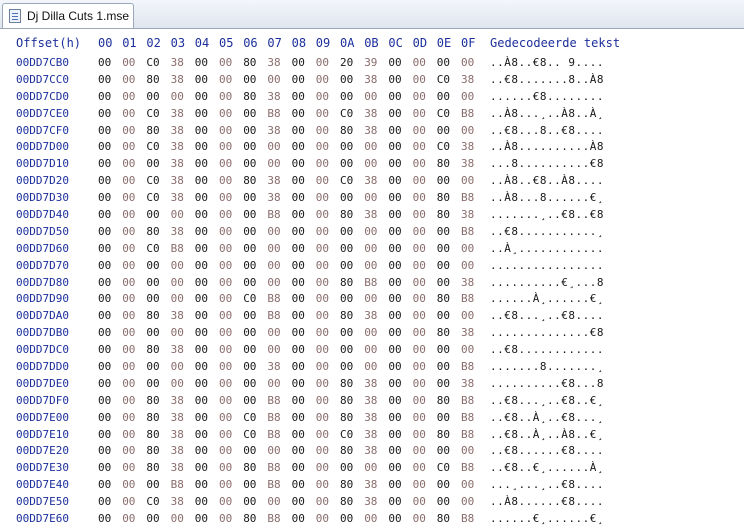  I want to click on hex-byte: B8, so click(467, 418).